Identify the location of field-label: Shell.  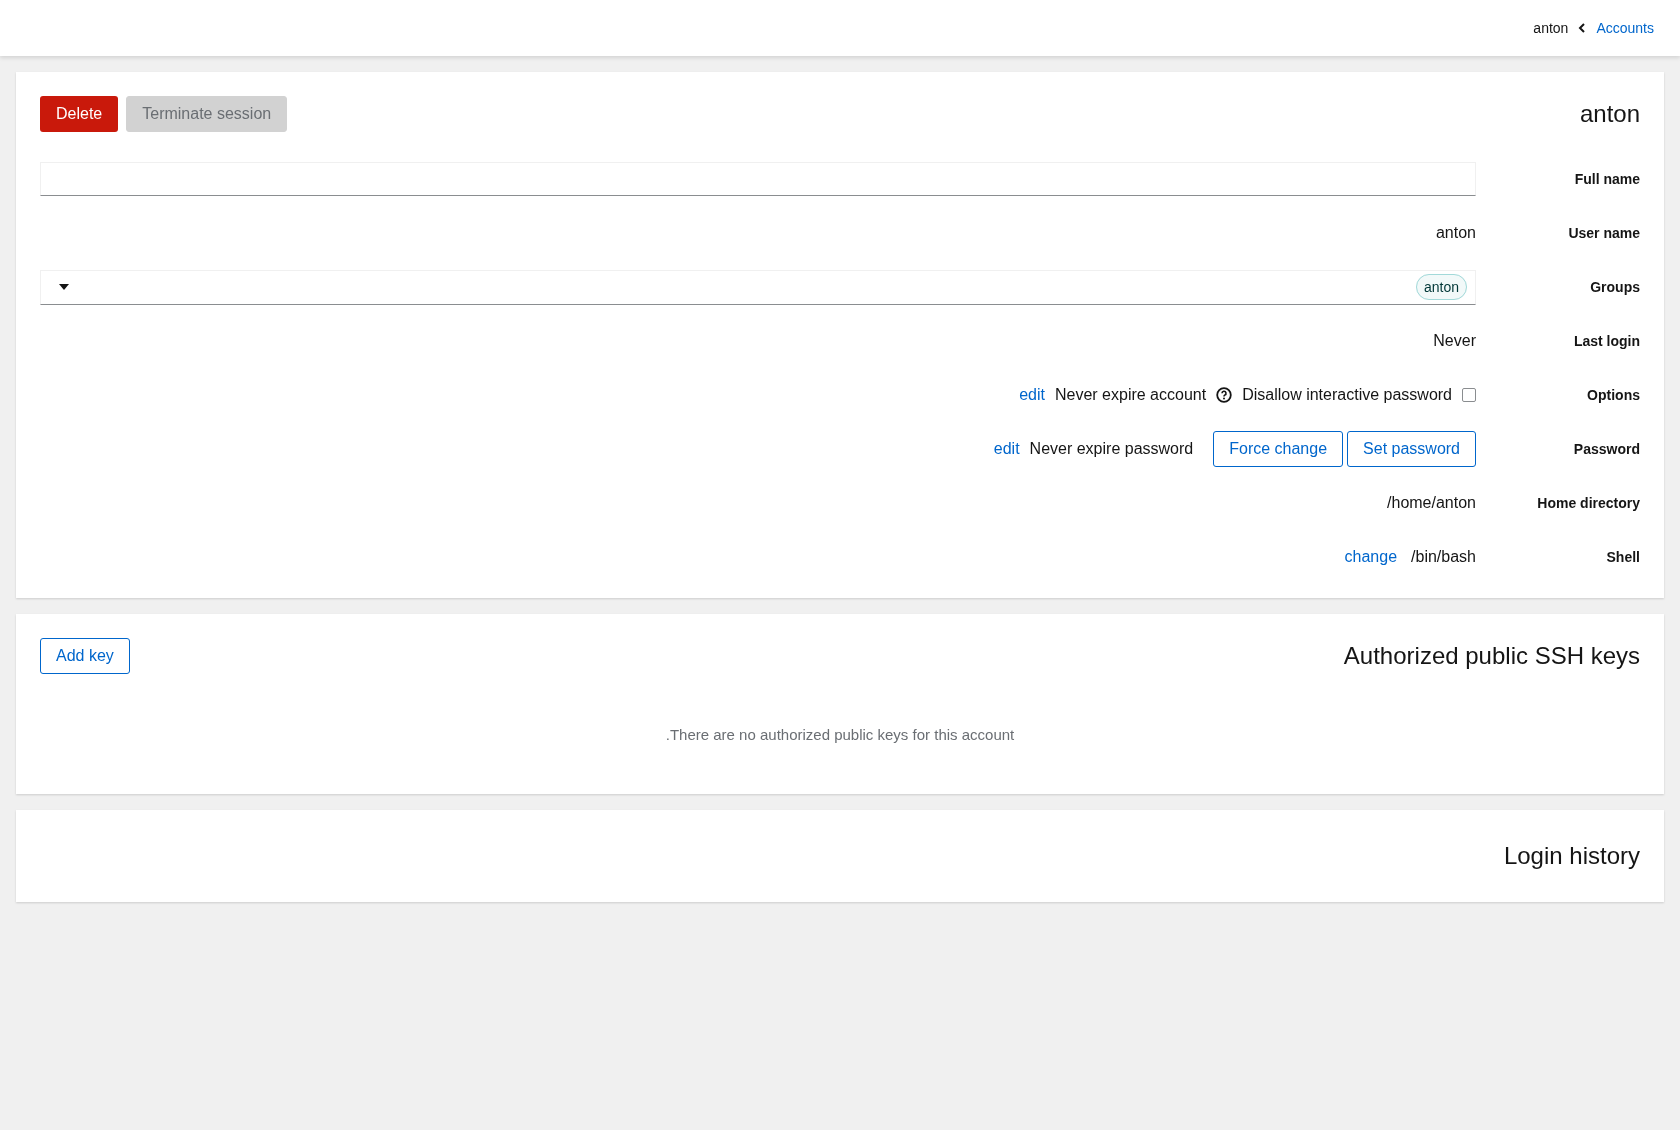
(1622, 557).